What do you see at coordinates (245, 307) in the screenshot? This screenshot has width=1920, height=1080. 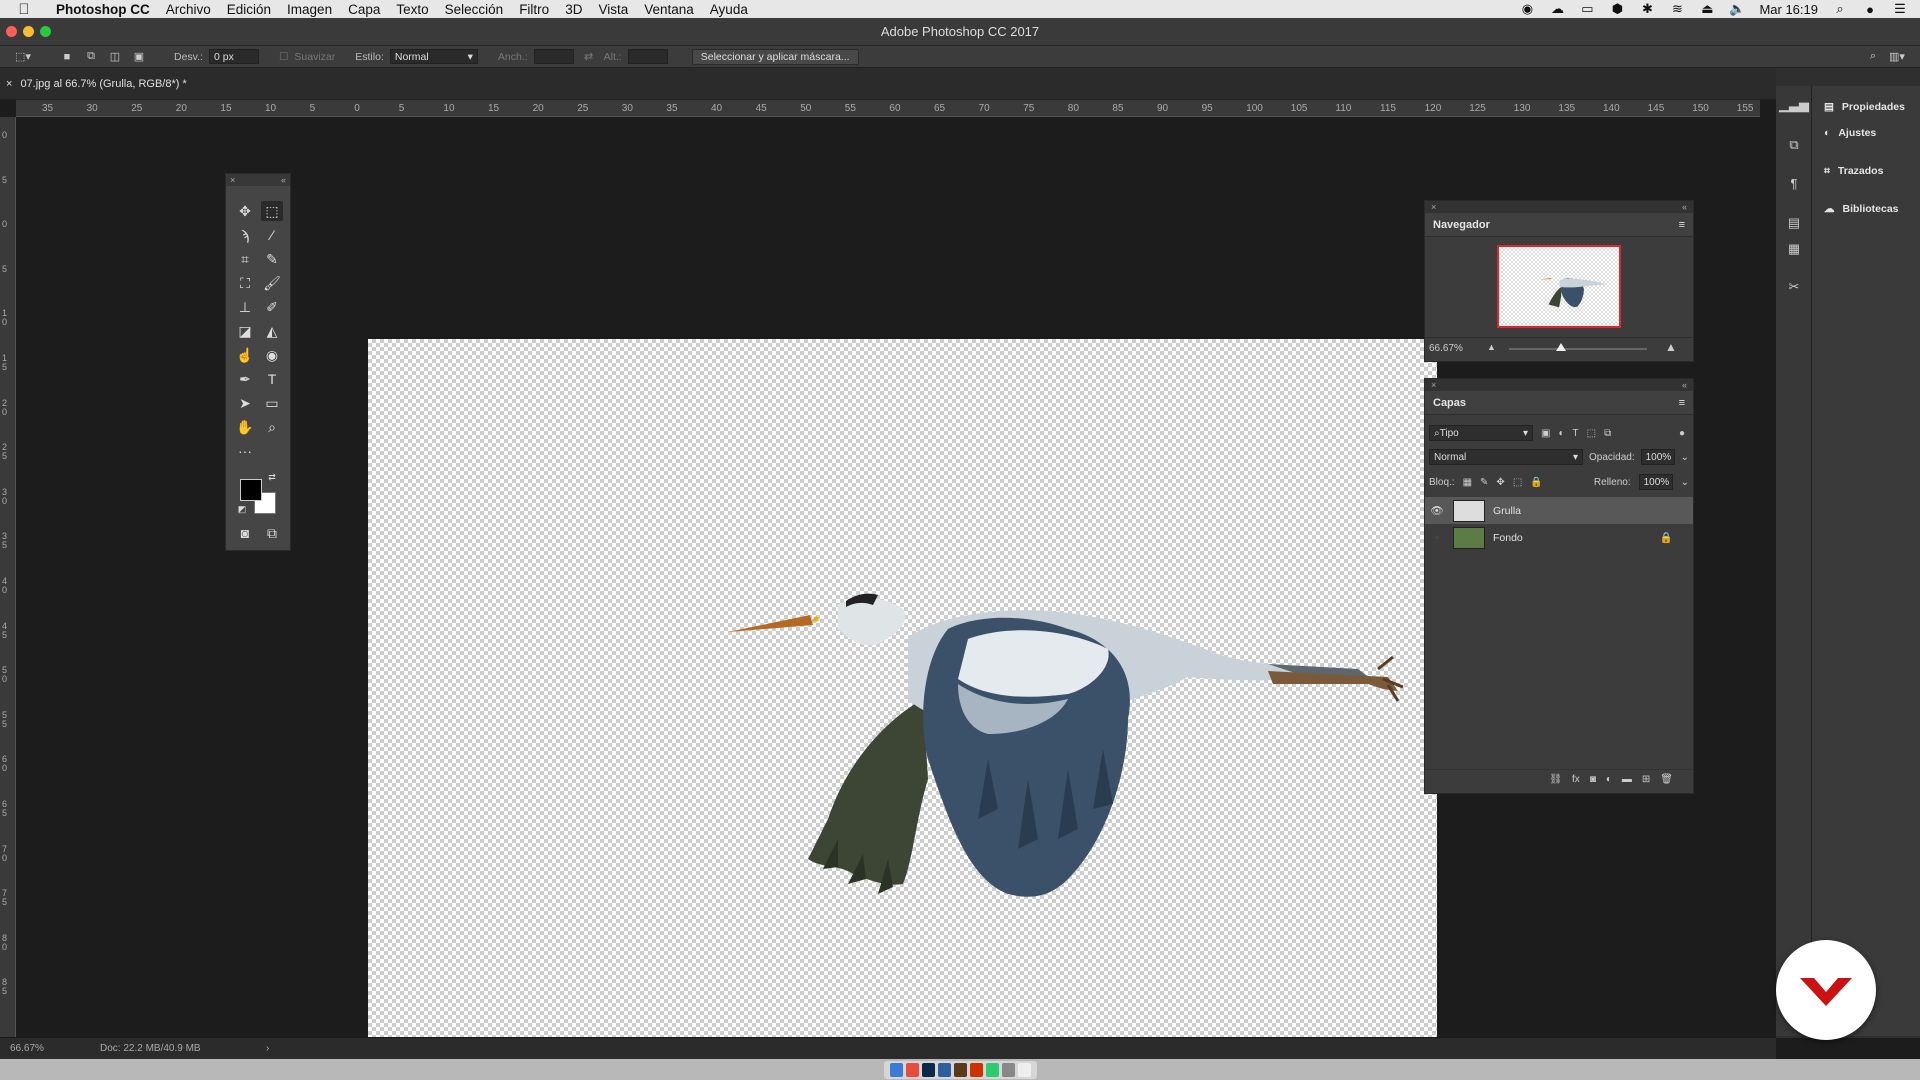 I see `clone-stamp-tool-icon: ⊥` at bounding box center [245, 307].